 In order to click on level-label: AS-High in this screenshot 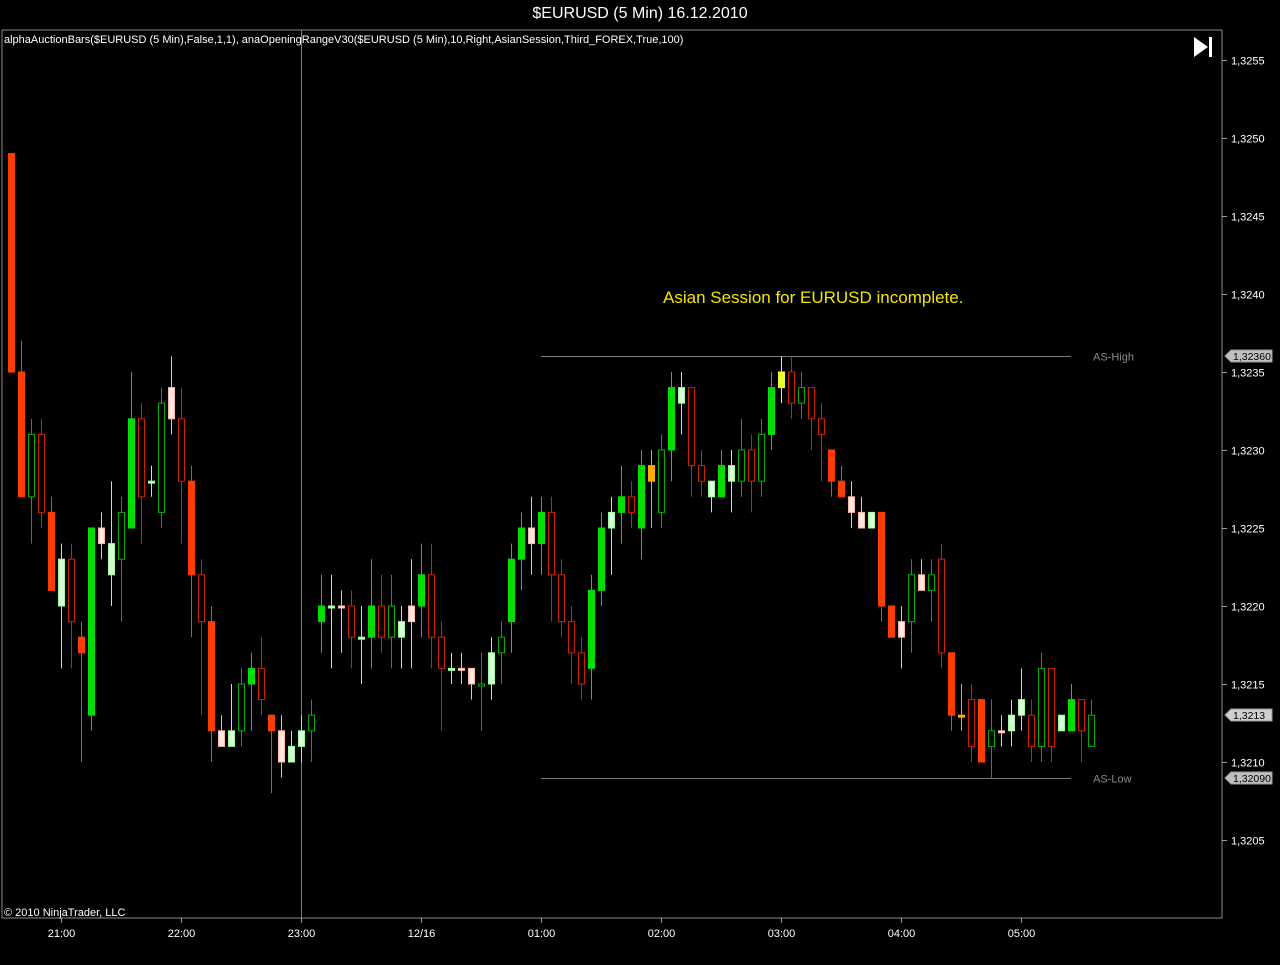, I will do `click(1113, 358)`.